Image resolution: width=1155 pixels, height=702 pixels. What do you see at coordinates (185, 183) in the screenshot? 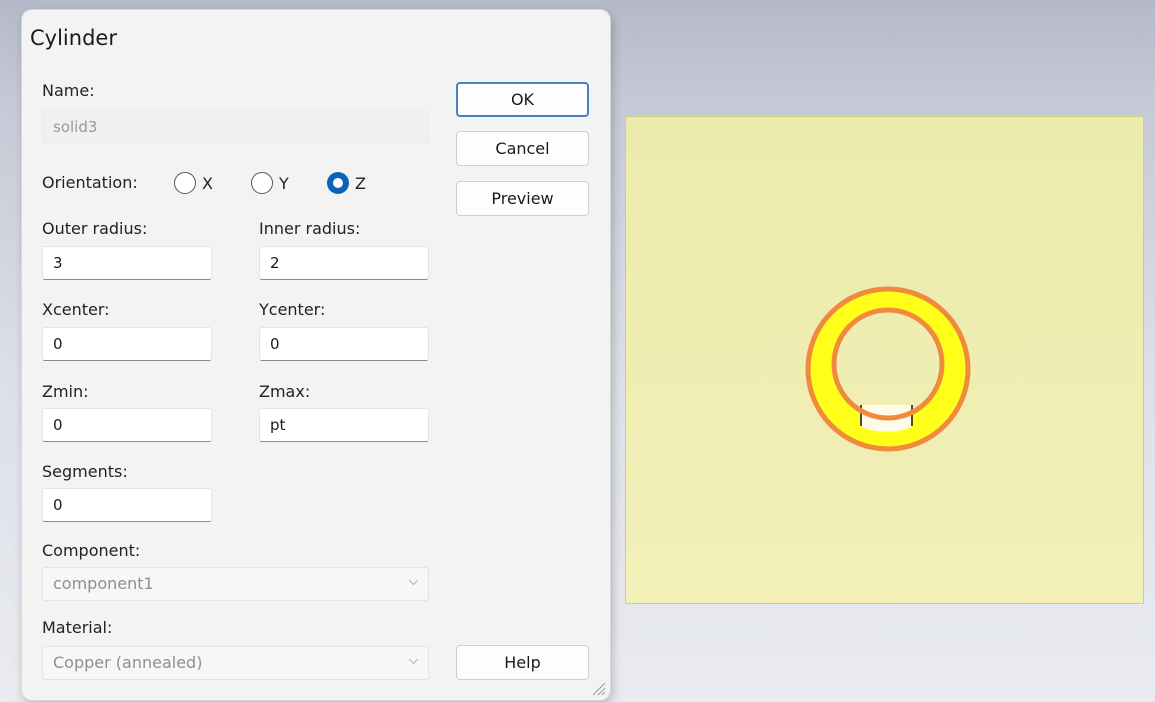
I see `orientation-x-radio` at bounding box center [185, 183].